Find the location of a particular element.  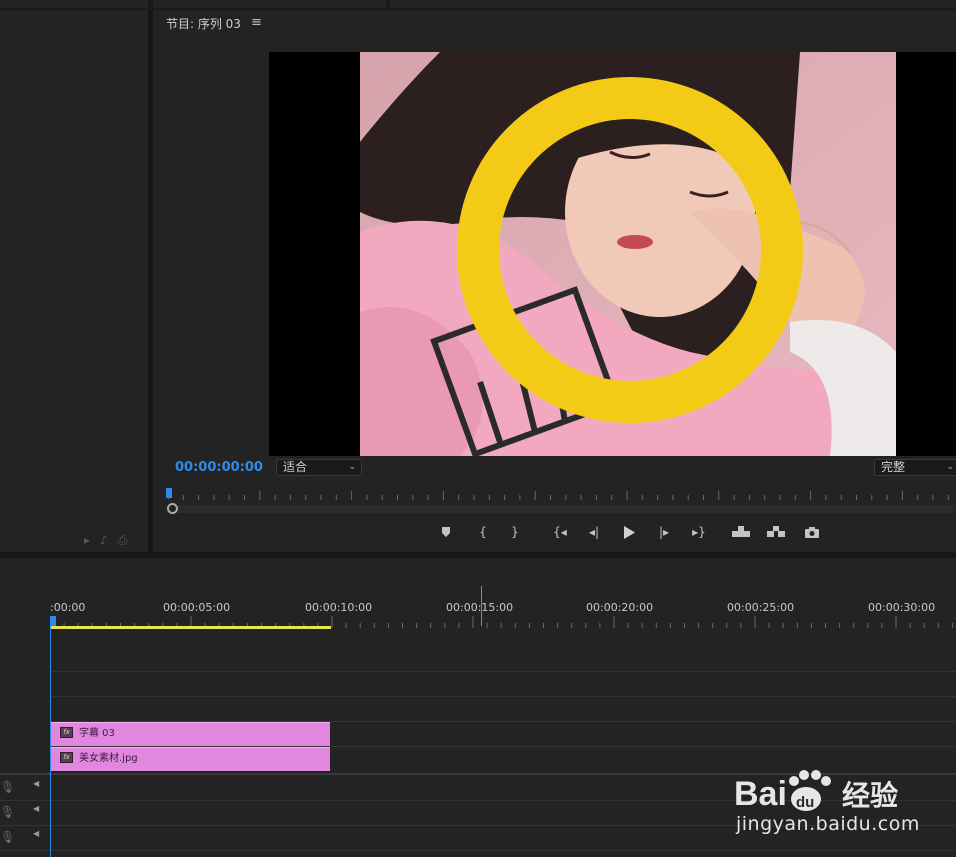

mark-in-button: { is located at coordinates (483, 532).